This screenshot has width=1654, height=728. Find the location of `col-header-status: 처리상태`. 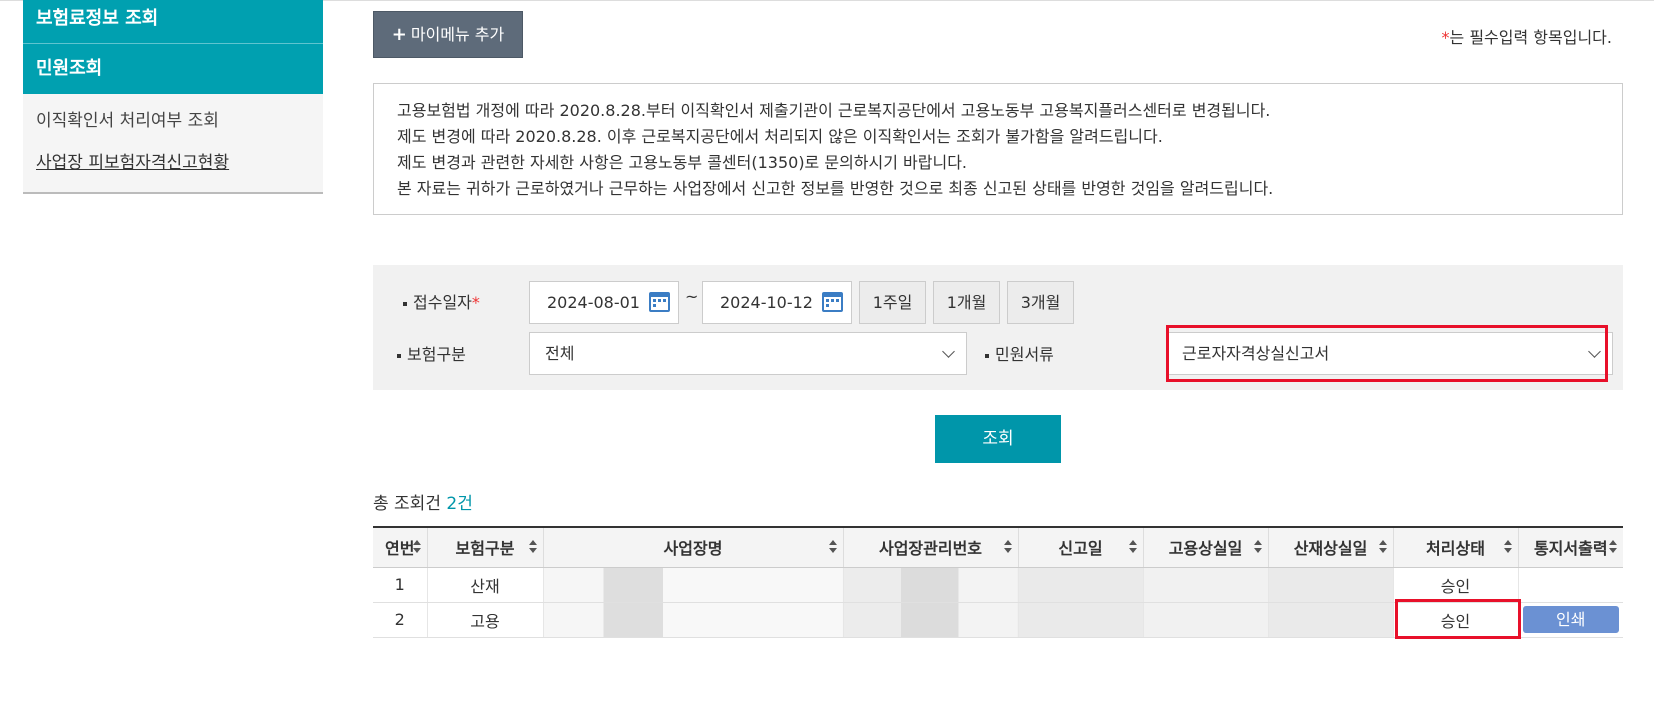

col-header-status: 처리상태 is located at coordinates (1456, 547).